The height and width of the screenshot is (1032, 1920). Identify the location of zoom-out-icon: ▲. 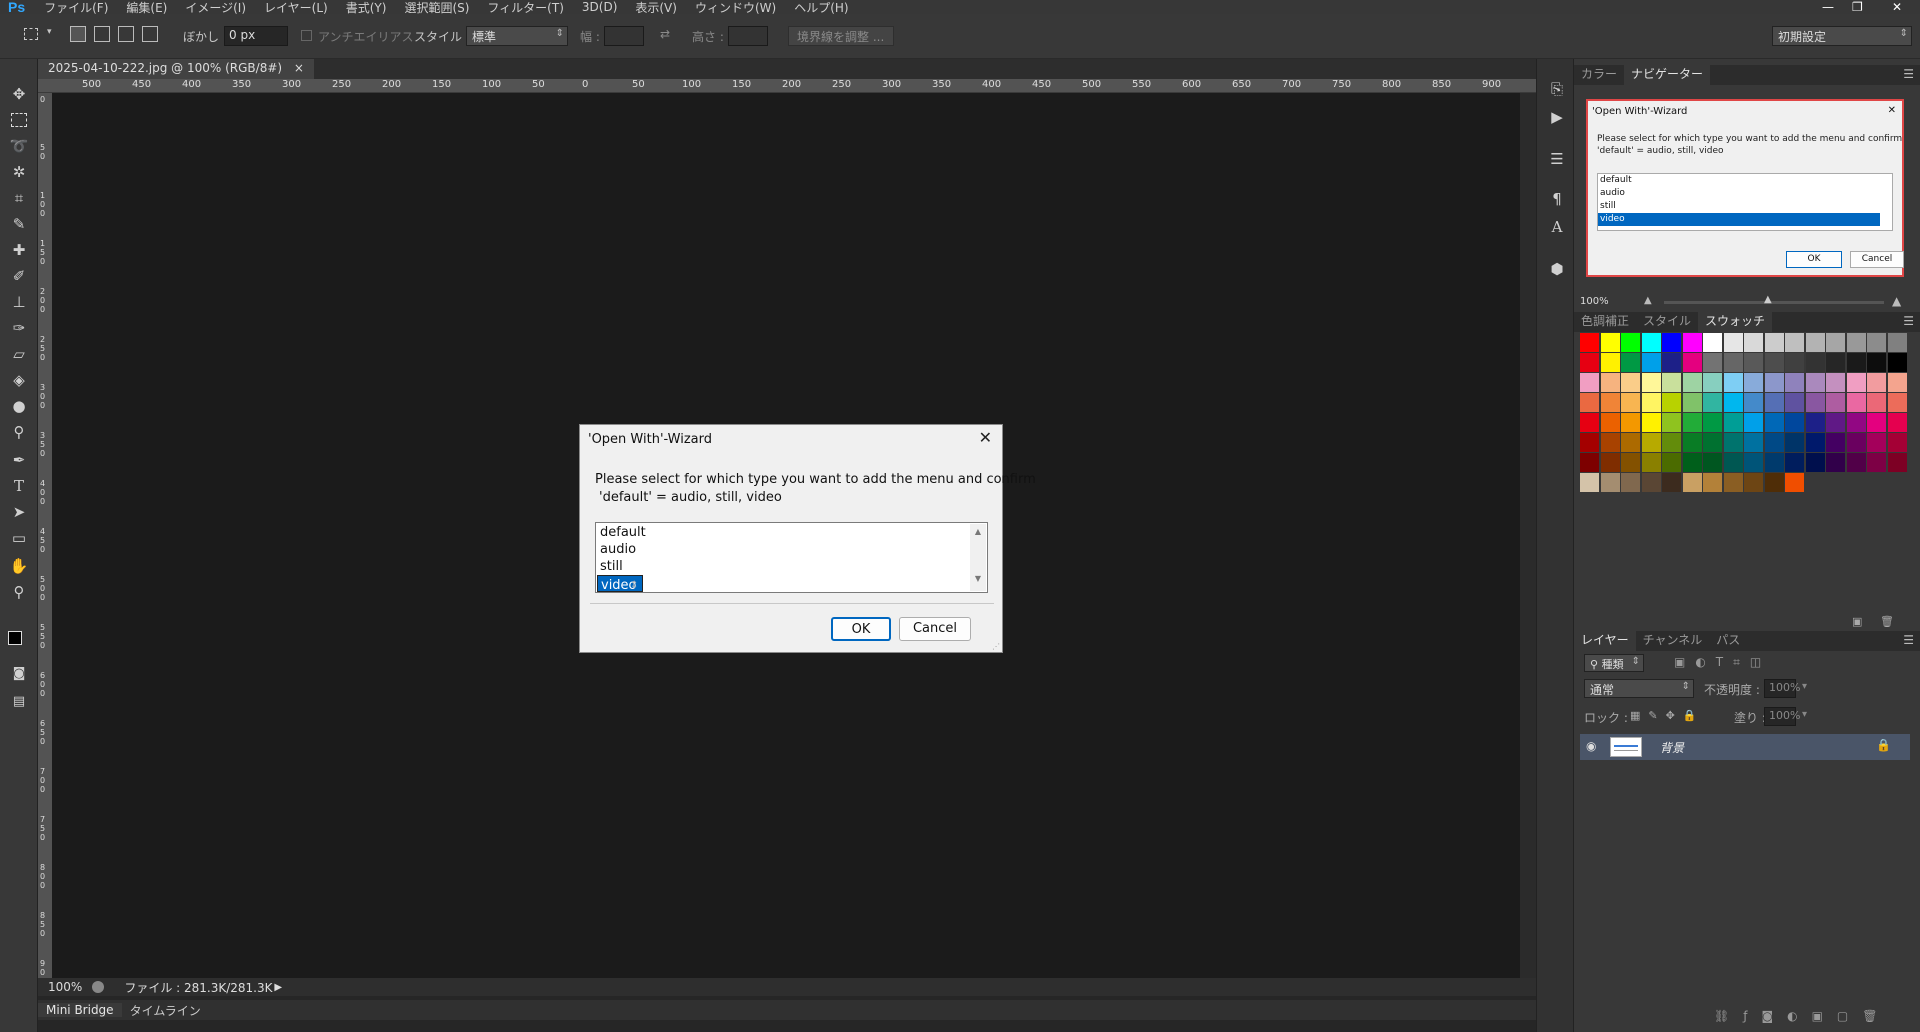
(1648, 300).